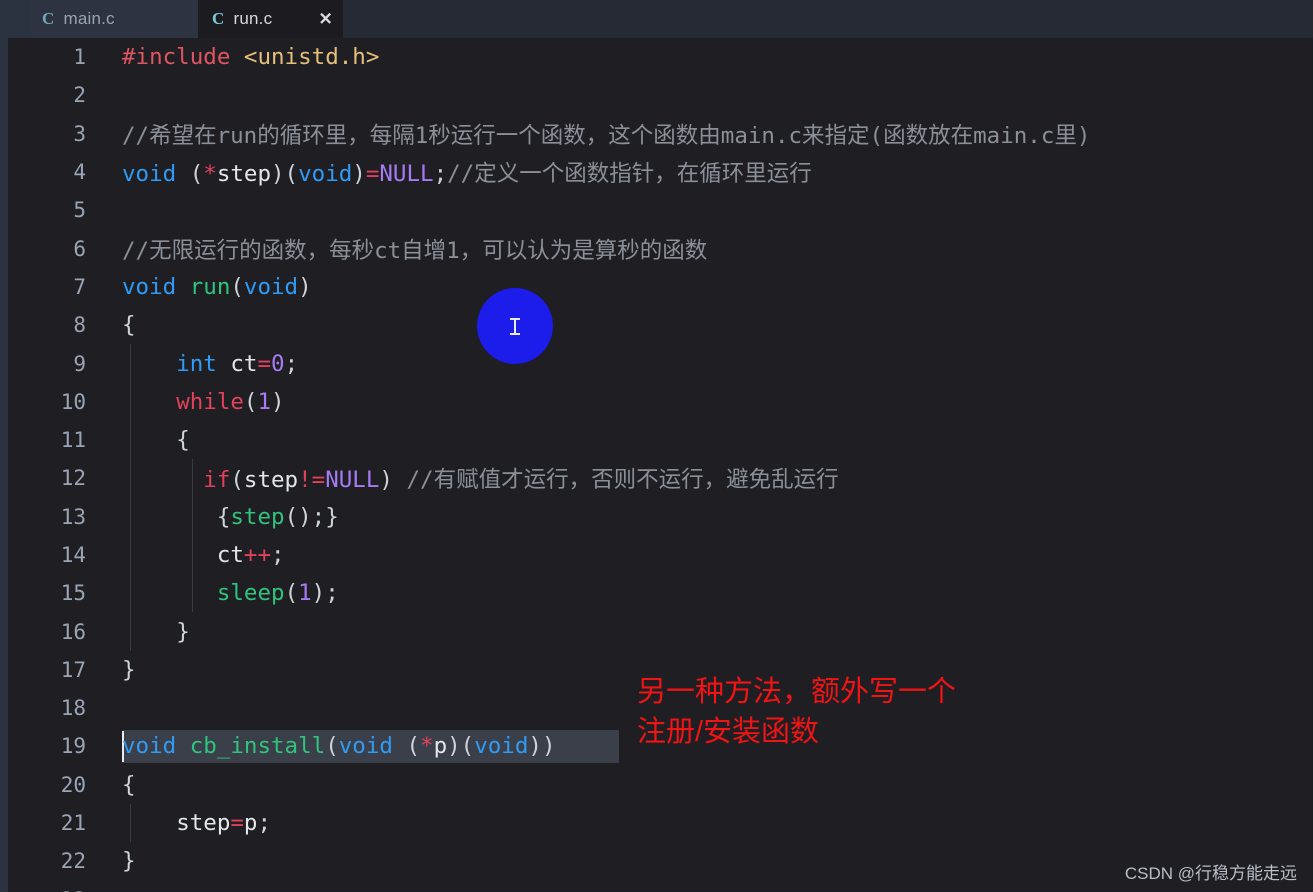 Image resolution: width=1313 pixels, height=892 pixels. What do you see at coordinates (660, 516) in the screenshot?
I see `code-line: 13 {step();}` at bounding box center [660, 516].